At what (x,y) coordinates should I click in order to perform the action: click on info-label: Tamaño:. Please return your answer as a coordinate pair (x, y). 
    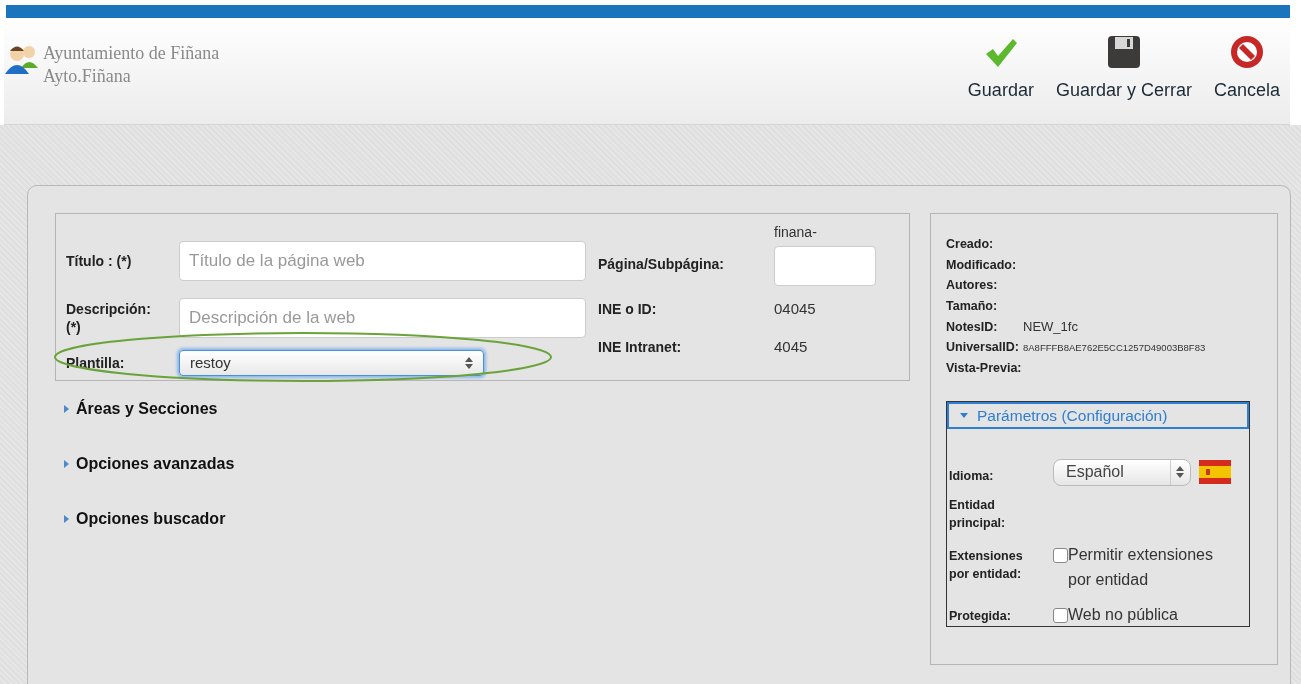
    Looking at the image, I should click on (972, 306).